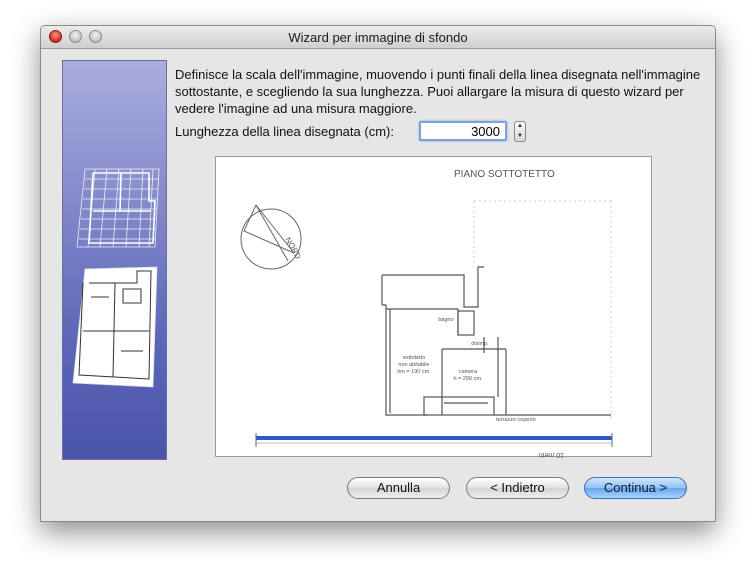  Describe the element at coordinates (284, 131) in the screenshot. I see `line-length-label: Lunghezza della linea disegnata (cm):` at that location.